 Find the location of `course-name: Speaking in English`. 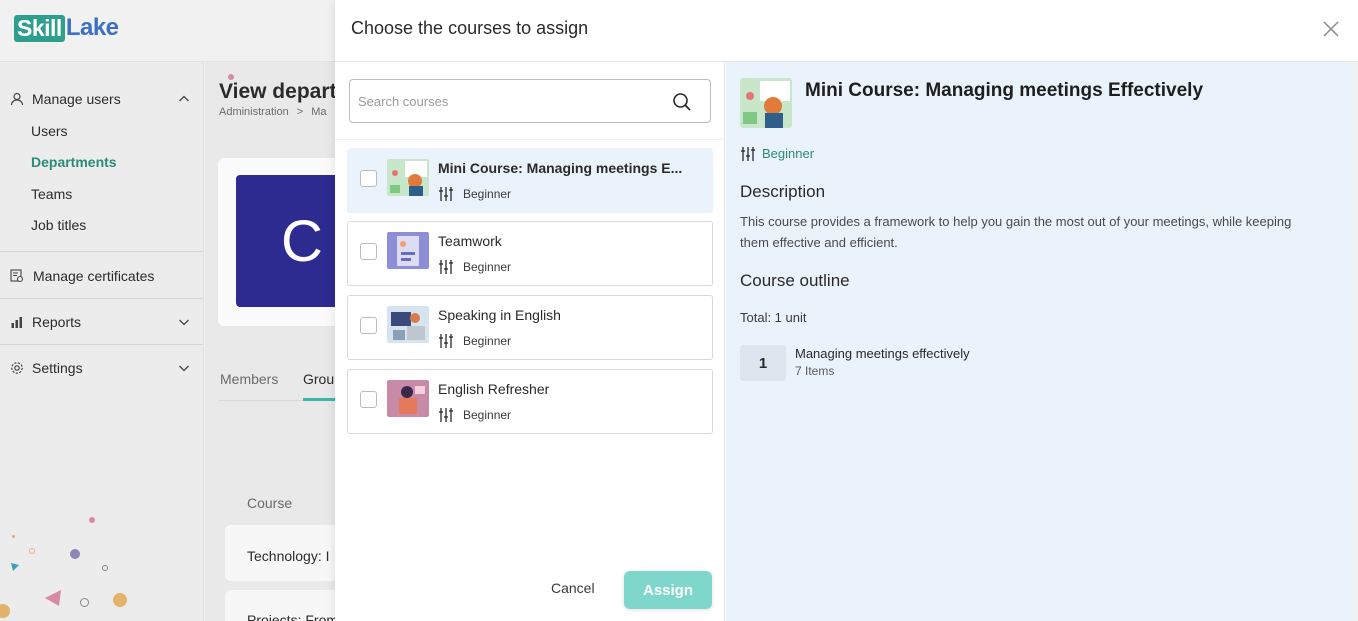

course-name: Speaking in English is located at coordinates (499, 315).